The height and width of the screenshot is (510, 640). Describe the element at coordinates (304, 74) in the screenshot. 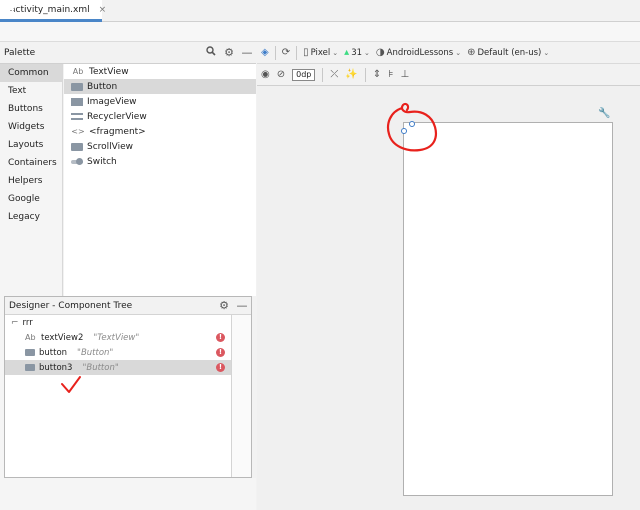

I see `default-margin-field: 0dp` at that location.